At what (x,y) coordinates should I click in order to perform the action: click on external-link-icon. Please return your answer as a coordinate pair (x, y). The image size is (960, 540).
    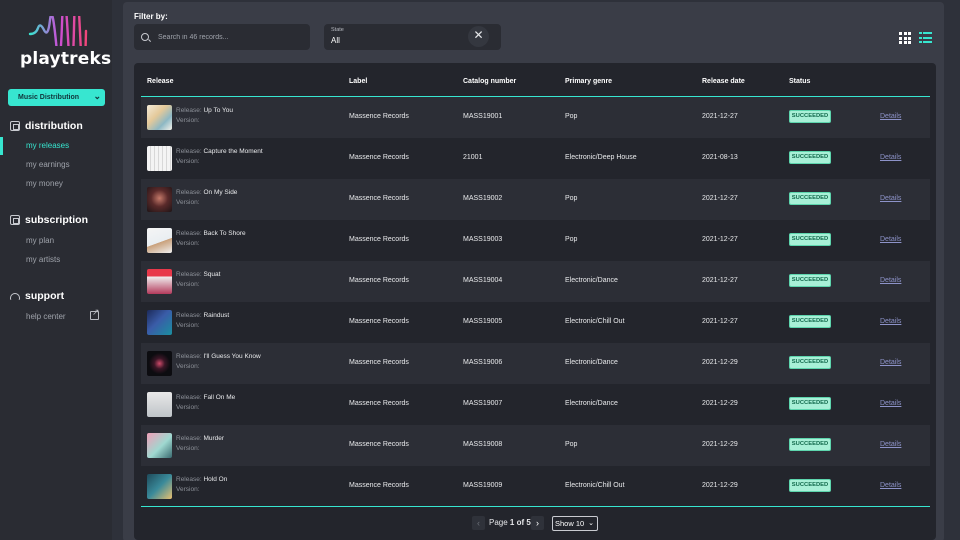
    Looking at the image, I should click on (95, 313).